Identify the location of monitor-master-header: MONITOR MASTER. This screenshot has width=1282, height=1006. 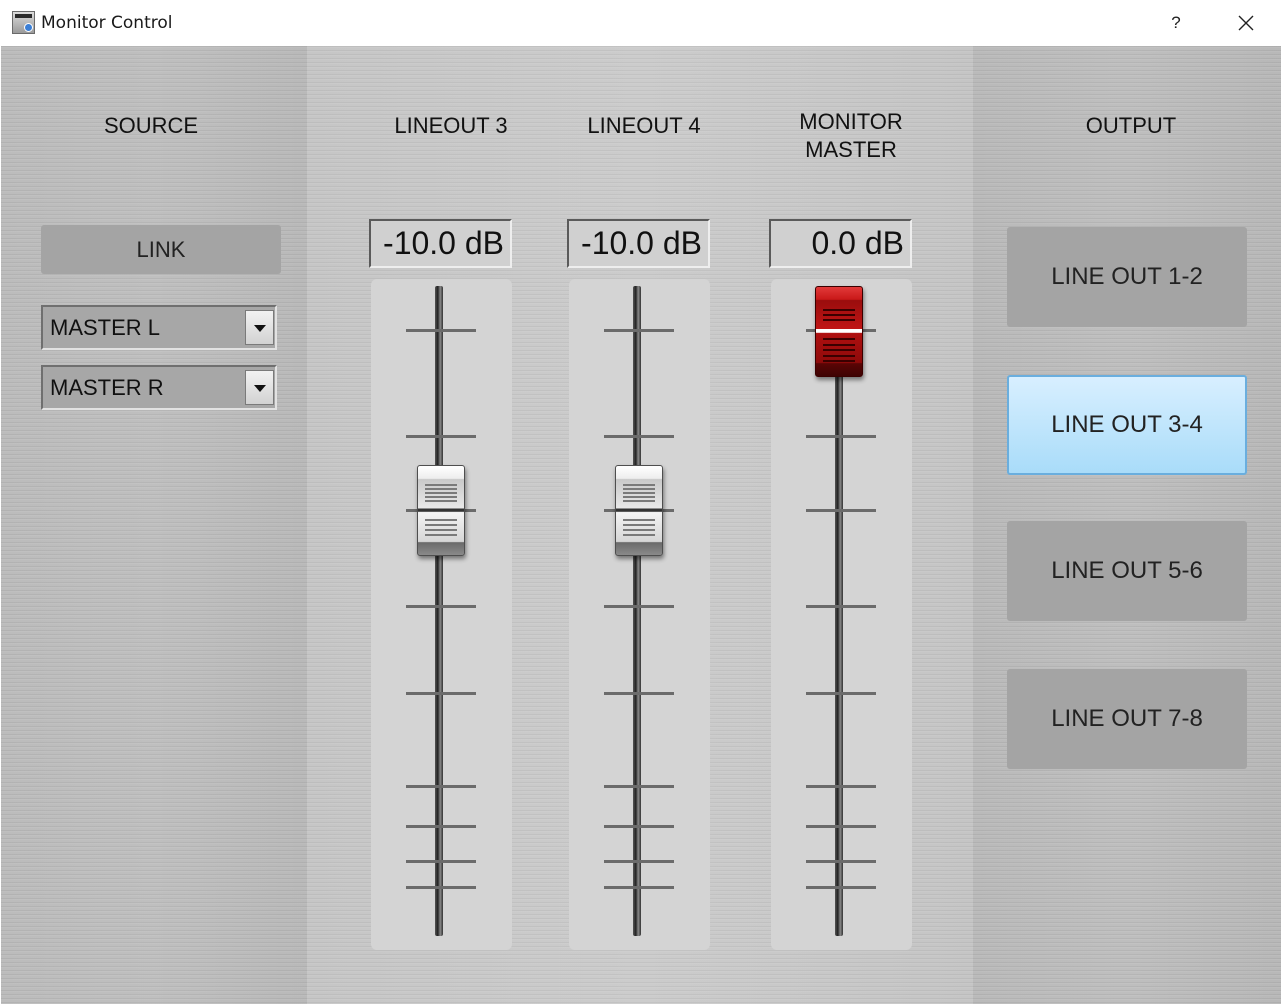
(851, 136).